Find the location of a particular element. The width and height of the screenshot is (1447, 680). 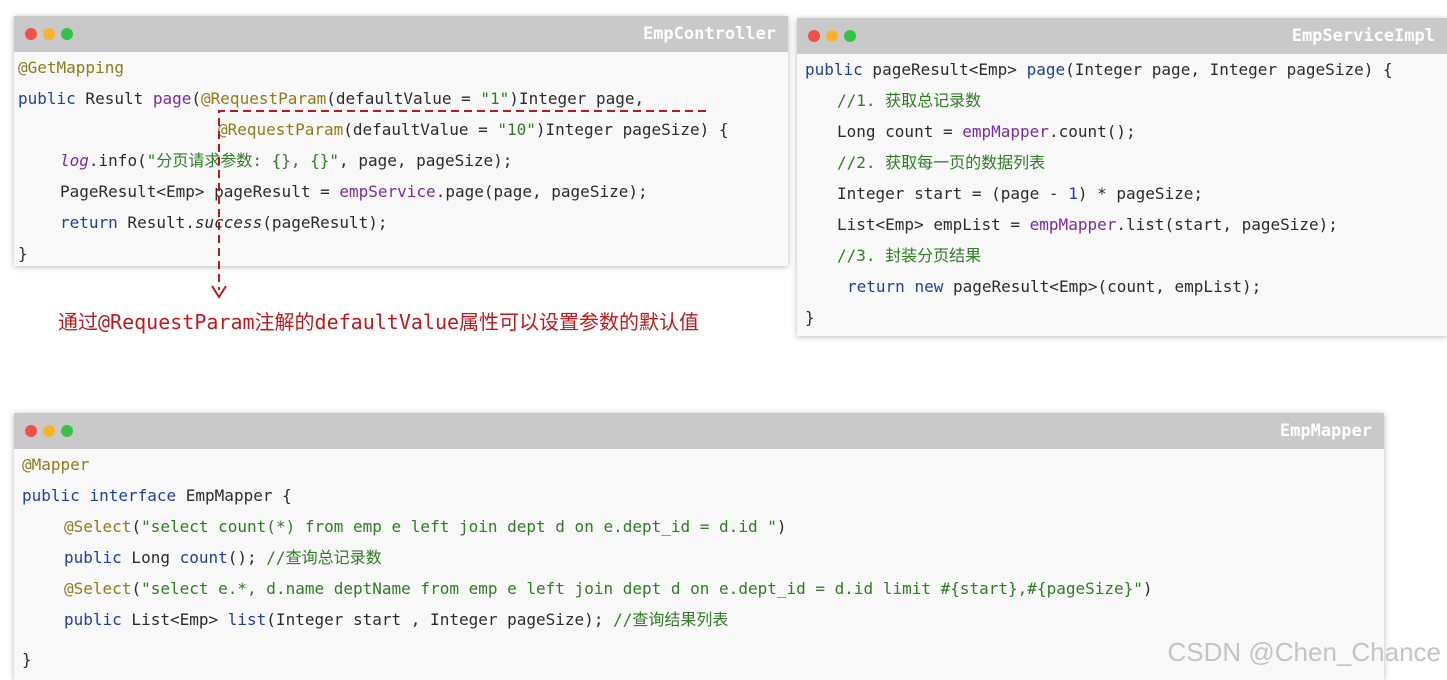

method-token: success is located at coordinates (228, 222).